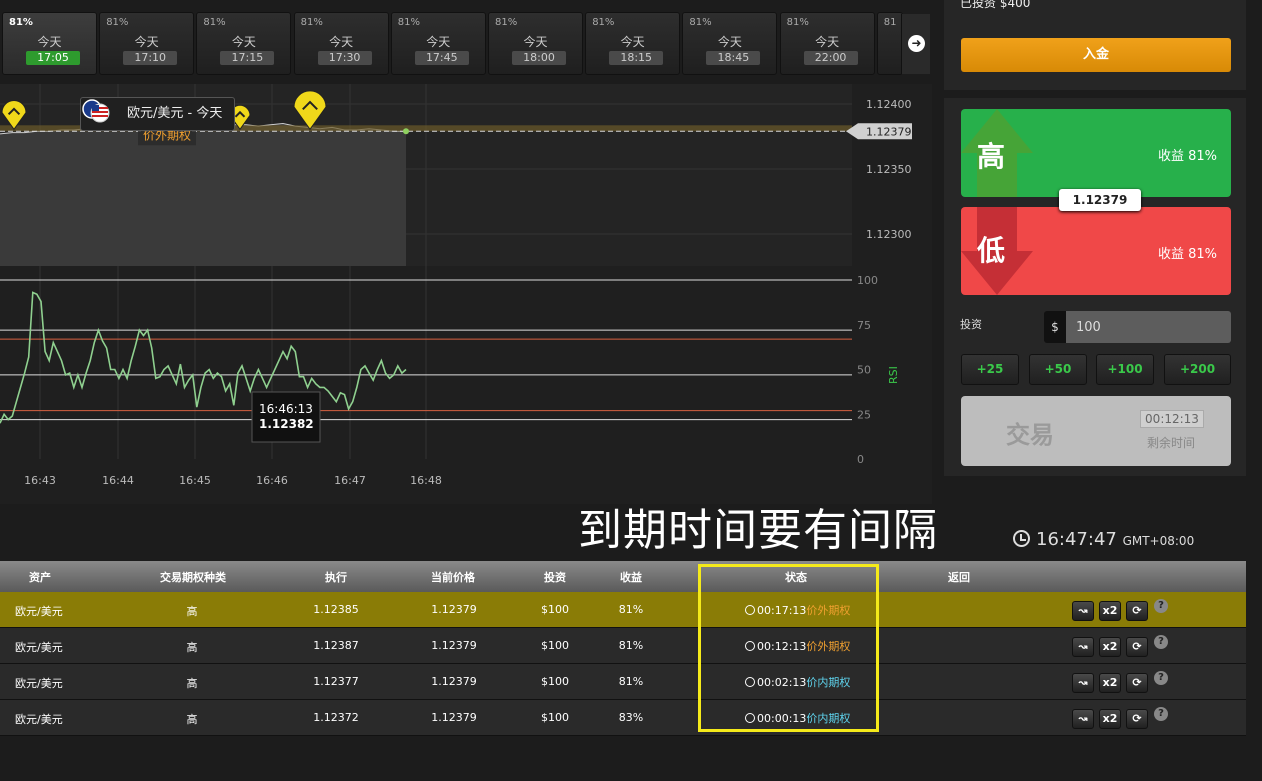  I want to click on col-return: 返回, so click(959, 577).